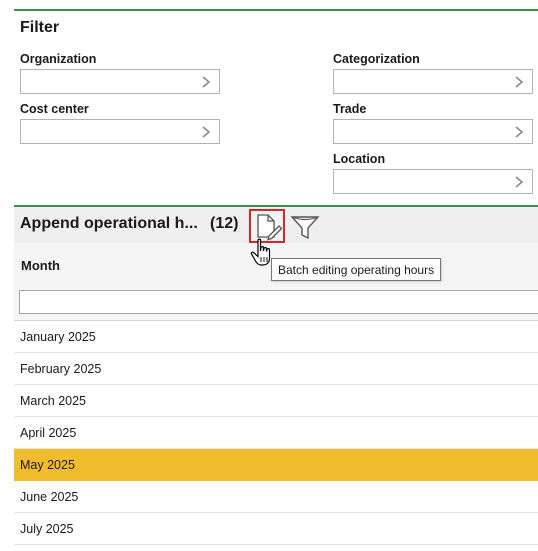 The image size is (538, 551). What do you see at coordinates (120, 81) in the screenshot?
I see `organization-field` at bounding box center [120, 81].